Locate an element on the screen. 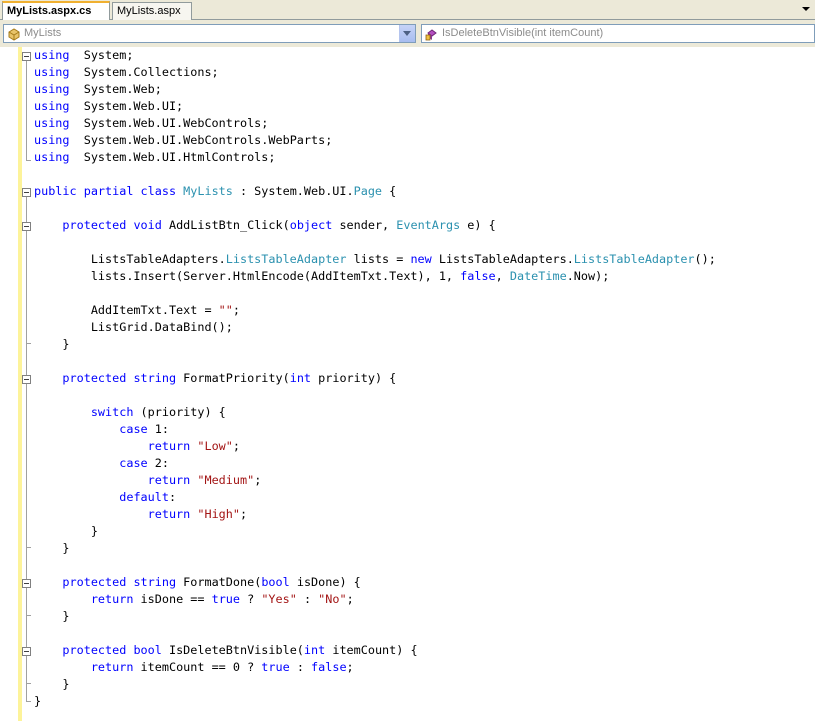 The image size is (815, 721). code-token: System.Web.UI; is located at coordinates (126, 106).